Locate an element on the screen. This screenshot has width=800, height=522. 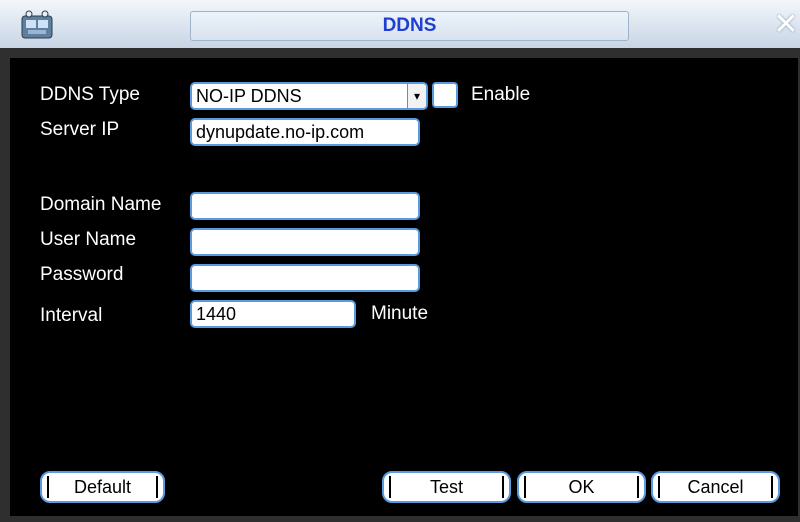
enable-label: Enable is located at coordinates (501, 94).